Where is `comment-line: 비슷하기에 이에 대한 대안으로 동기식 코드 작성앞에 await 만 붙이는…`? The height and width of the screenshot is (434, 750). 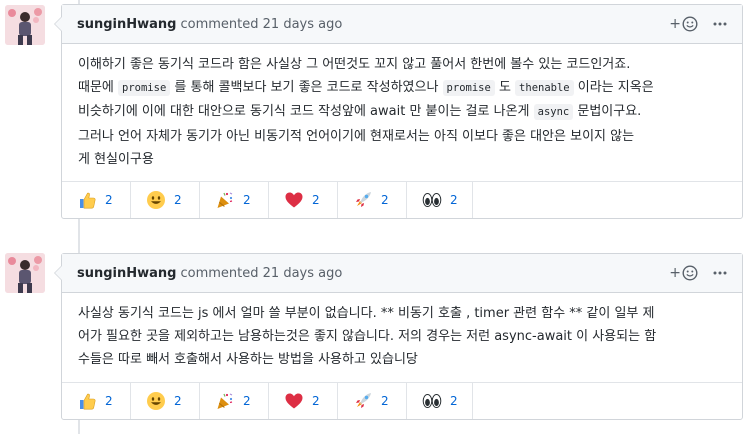 comment-line: 비슷하기에 이에 대한 대안으로 동기식 코드 작성앞에 await 만 붙이는… is located at coordinates (402, 112).